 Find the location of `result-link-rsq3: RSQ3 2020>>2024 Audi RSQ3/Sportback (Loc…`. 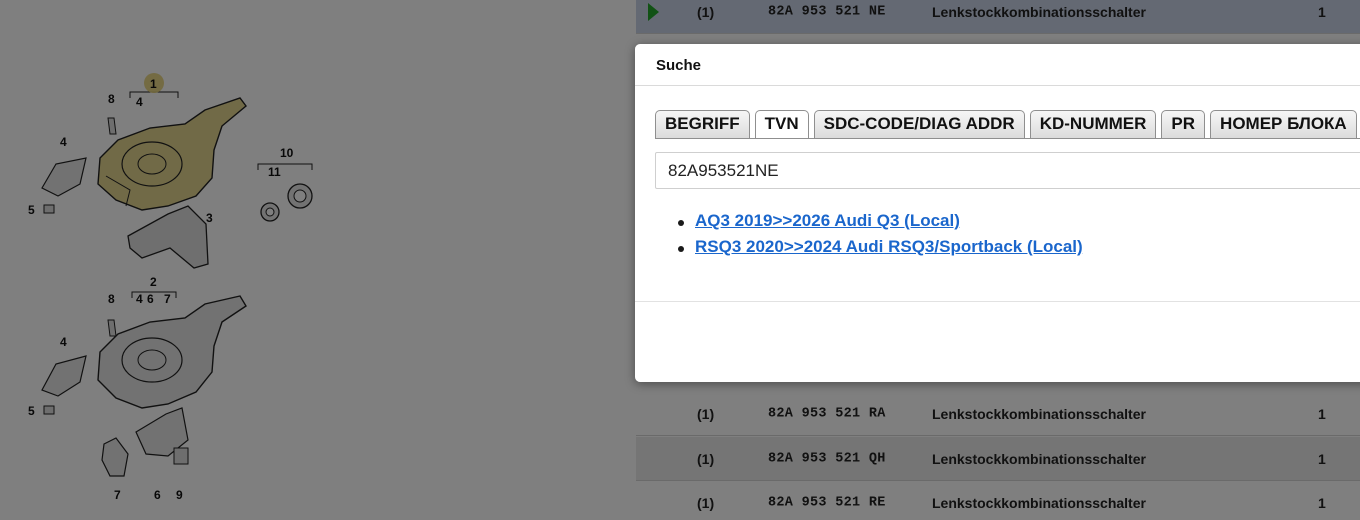

result-link-rsq3: RSQ3 2020>>2024 Audi RSQ3/Sportback (Loc… is located at coordinates (889, 246).